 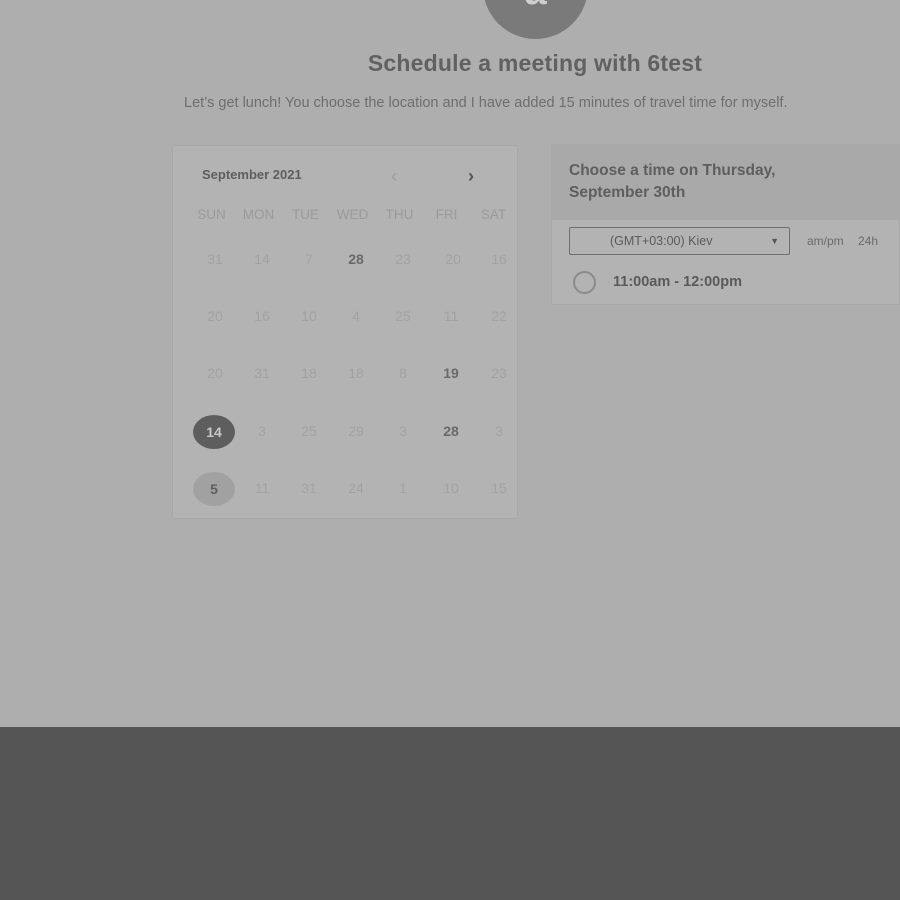 What do you see at coordinates (214, 489) in the screenshot?
I see `calendar-day-highlighted: 5` at bounding box center [214, 489].